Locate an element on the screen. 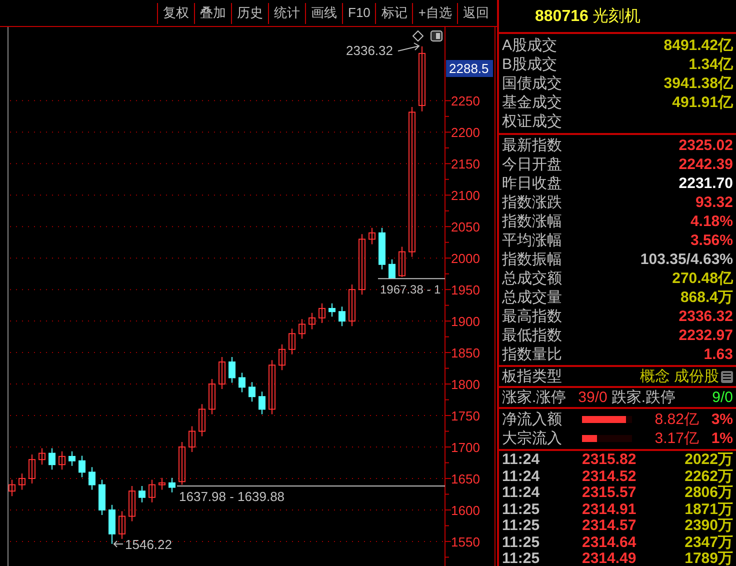 The width and height of the screenshot is (736, 566). row-label: 平均涨幅 is located at coordinates (532, 240).